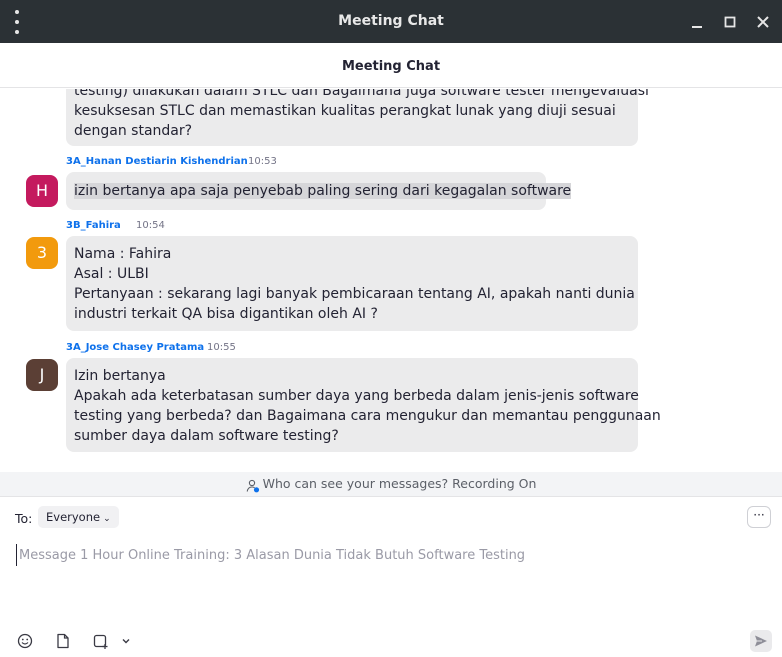 Image resolution: width=782 pixels, height=657 pixels. What do you see at coordinates (42, 253) in the screenshot?
I see `avatar: 3` at bounding box center [42, 253].